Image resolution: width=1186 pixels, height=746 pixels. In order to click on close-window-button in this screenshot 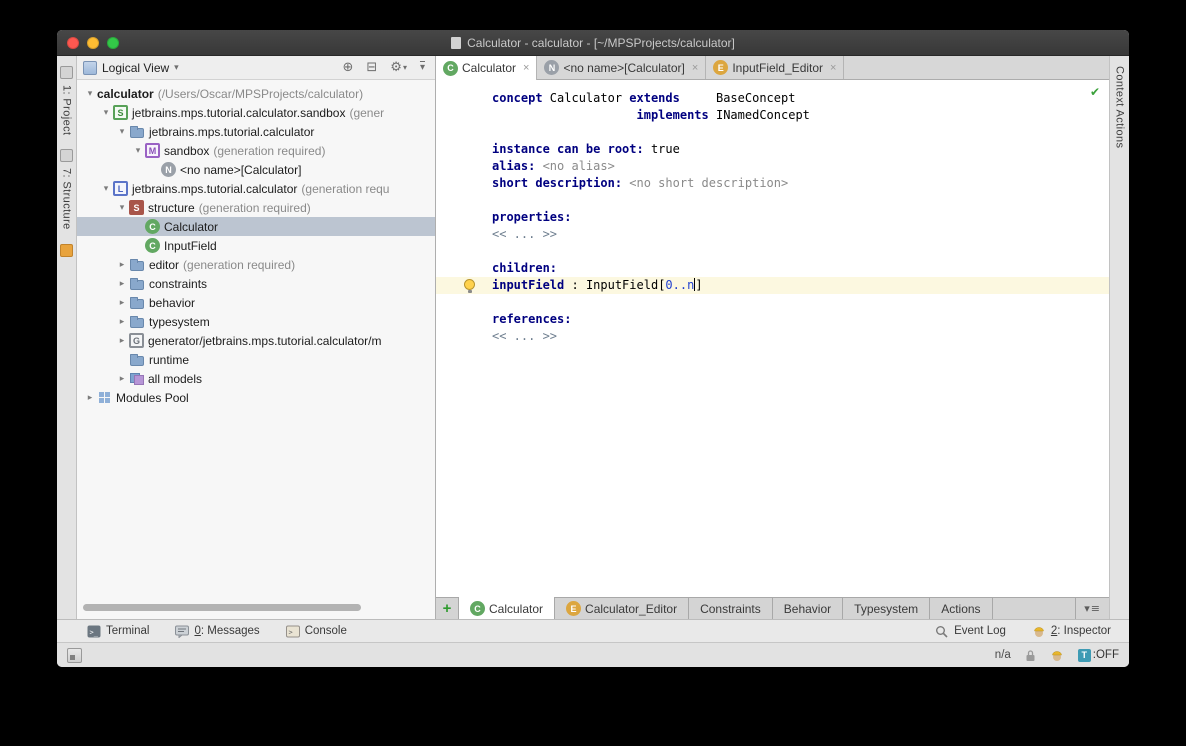, I will do `click(73, 43)`.